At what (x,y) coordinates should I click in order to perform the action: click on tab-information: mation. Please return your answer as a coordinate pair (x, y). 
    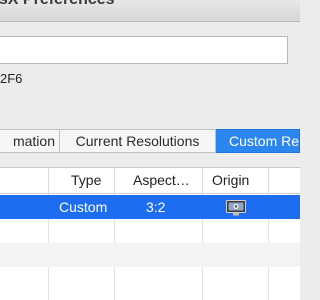
    Looking at the image, I should click on (30, 141).